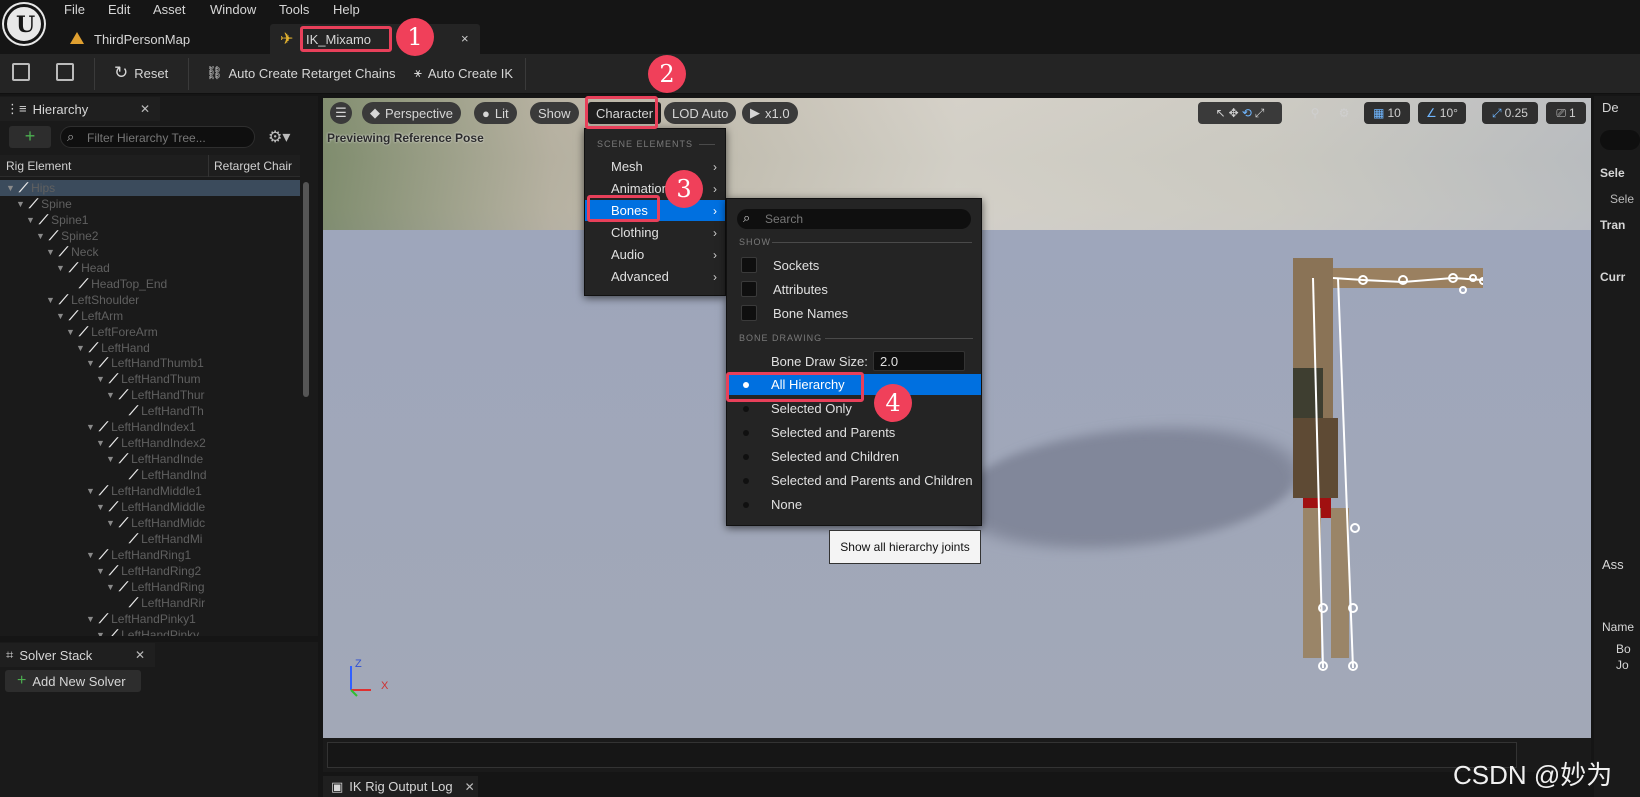 This screenshot has width=1640, height=797. Describe the element at coordinates (83, 268) in the screenshot. I see `tree-row: ▼ ⟋ Head` at that location.